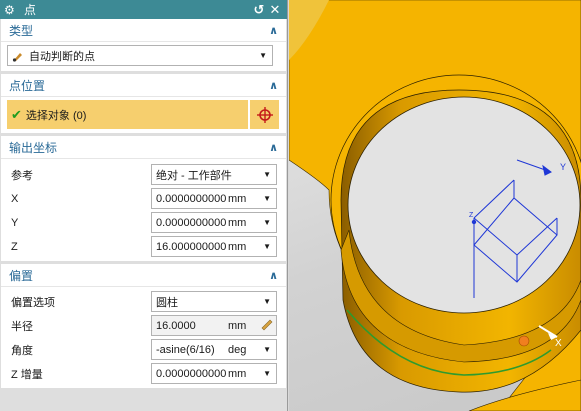 The image size is (581, 411). I want to click on y-unit: mm, so click(237, 222).